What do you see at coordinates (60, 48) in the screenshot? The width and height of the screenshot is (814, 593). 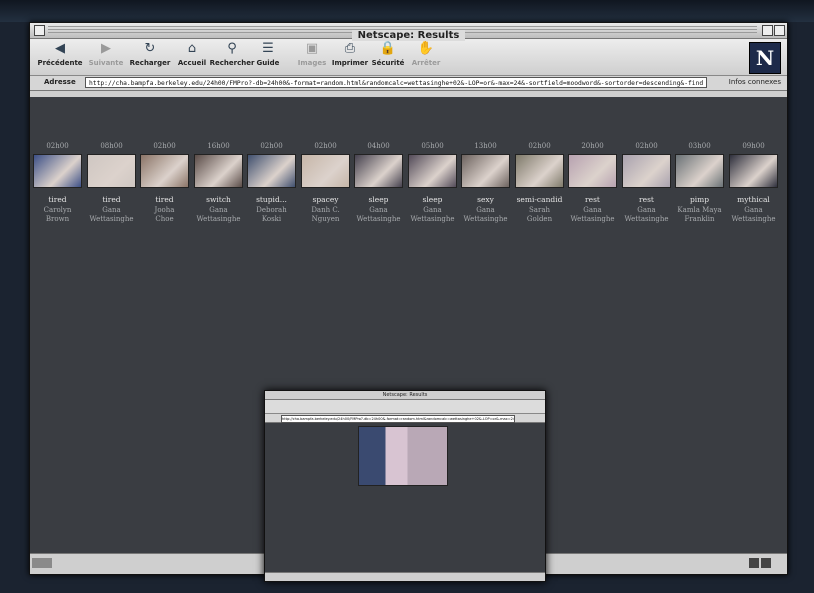 I see `back-arrow-icon: ◀` at bounding box center [60, 48].